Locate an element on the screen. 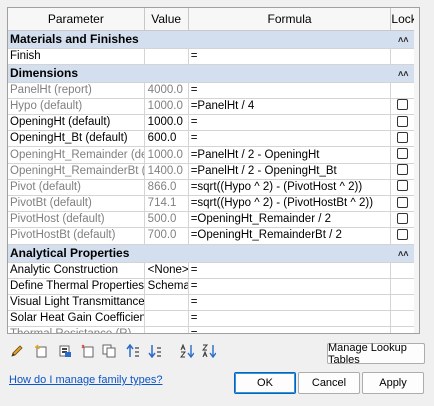 The width and height of the screenshot is (434, 406). table-row: Visual Light Transmittance = is located at coordinates (211, 303).